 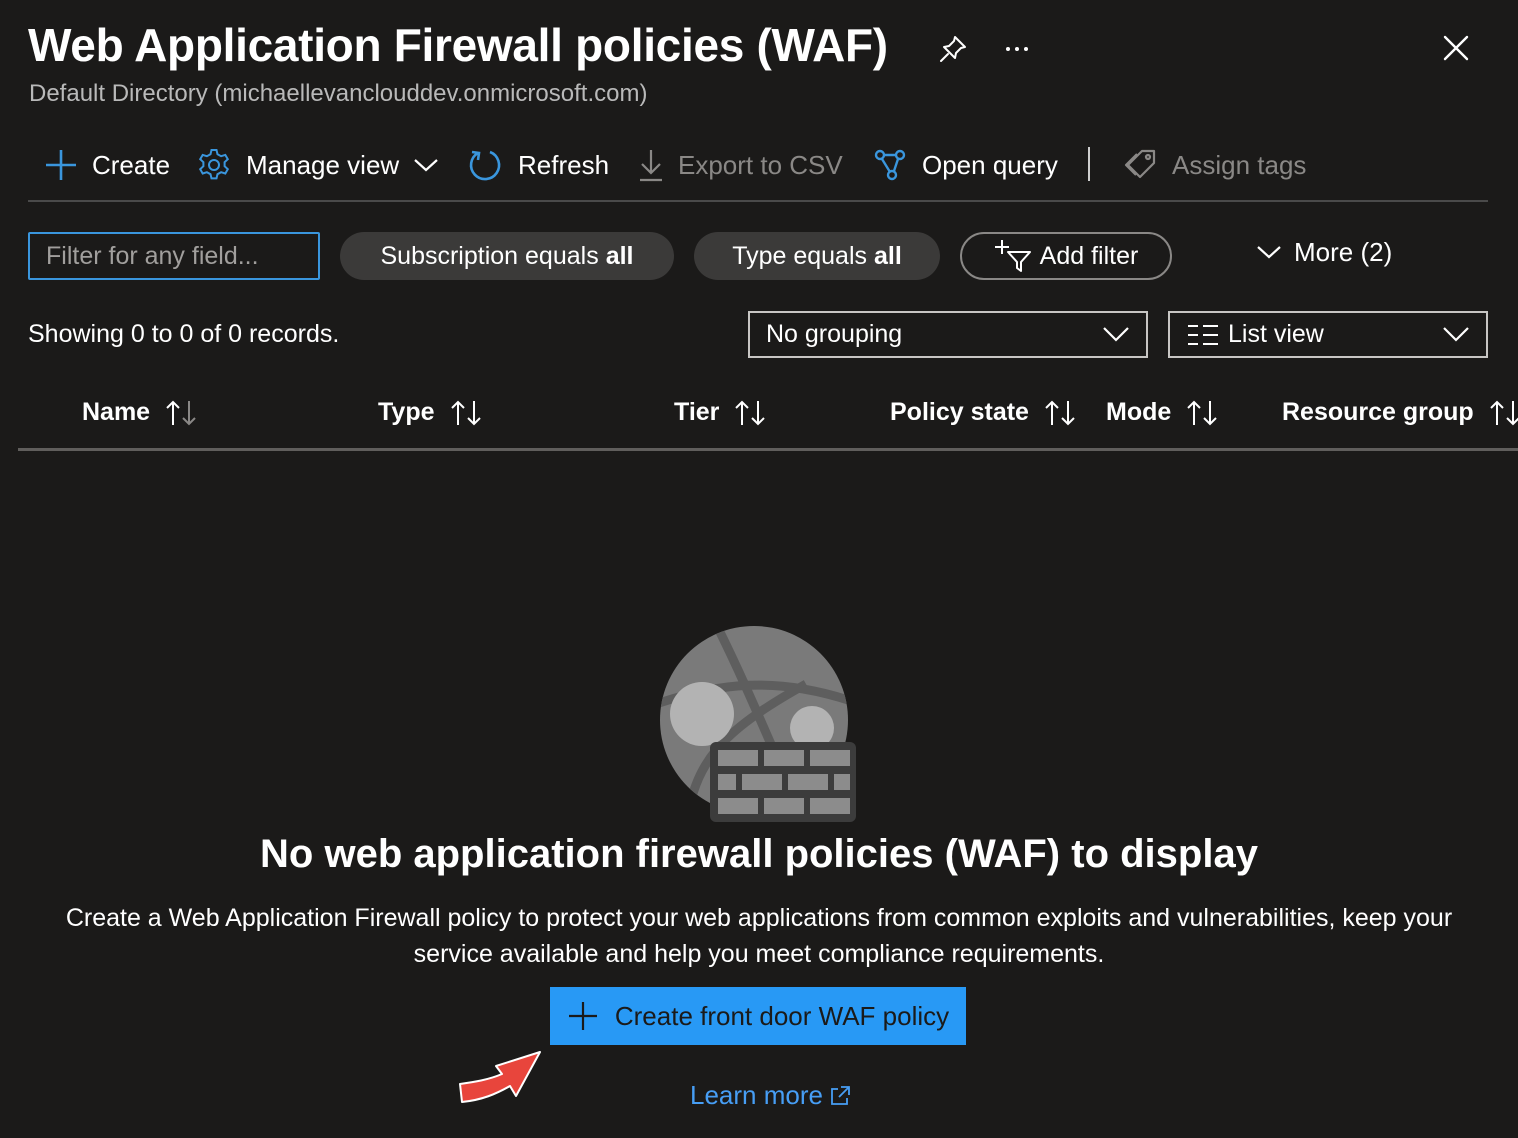 What do you see at coordinates (131, 164) in the screenshot?
I see `create-label: Create` at bounding box center [131, 164].